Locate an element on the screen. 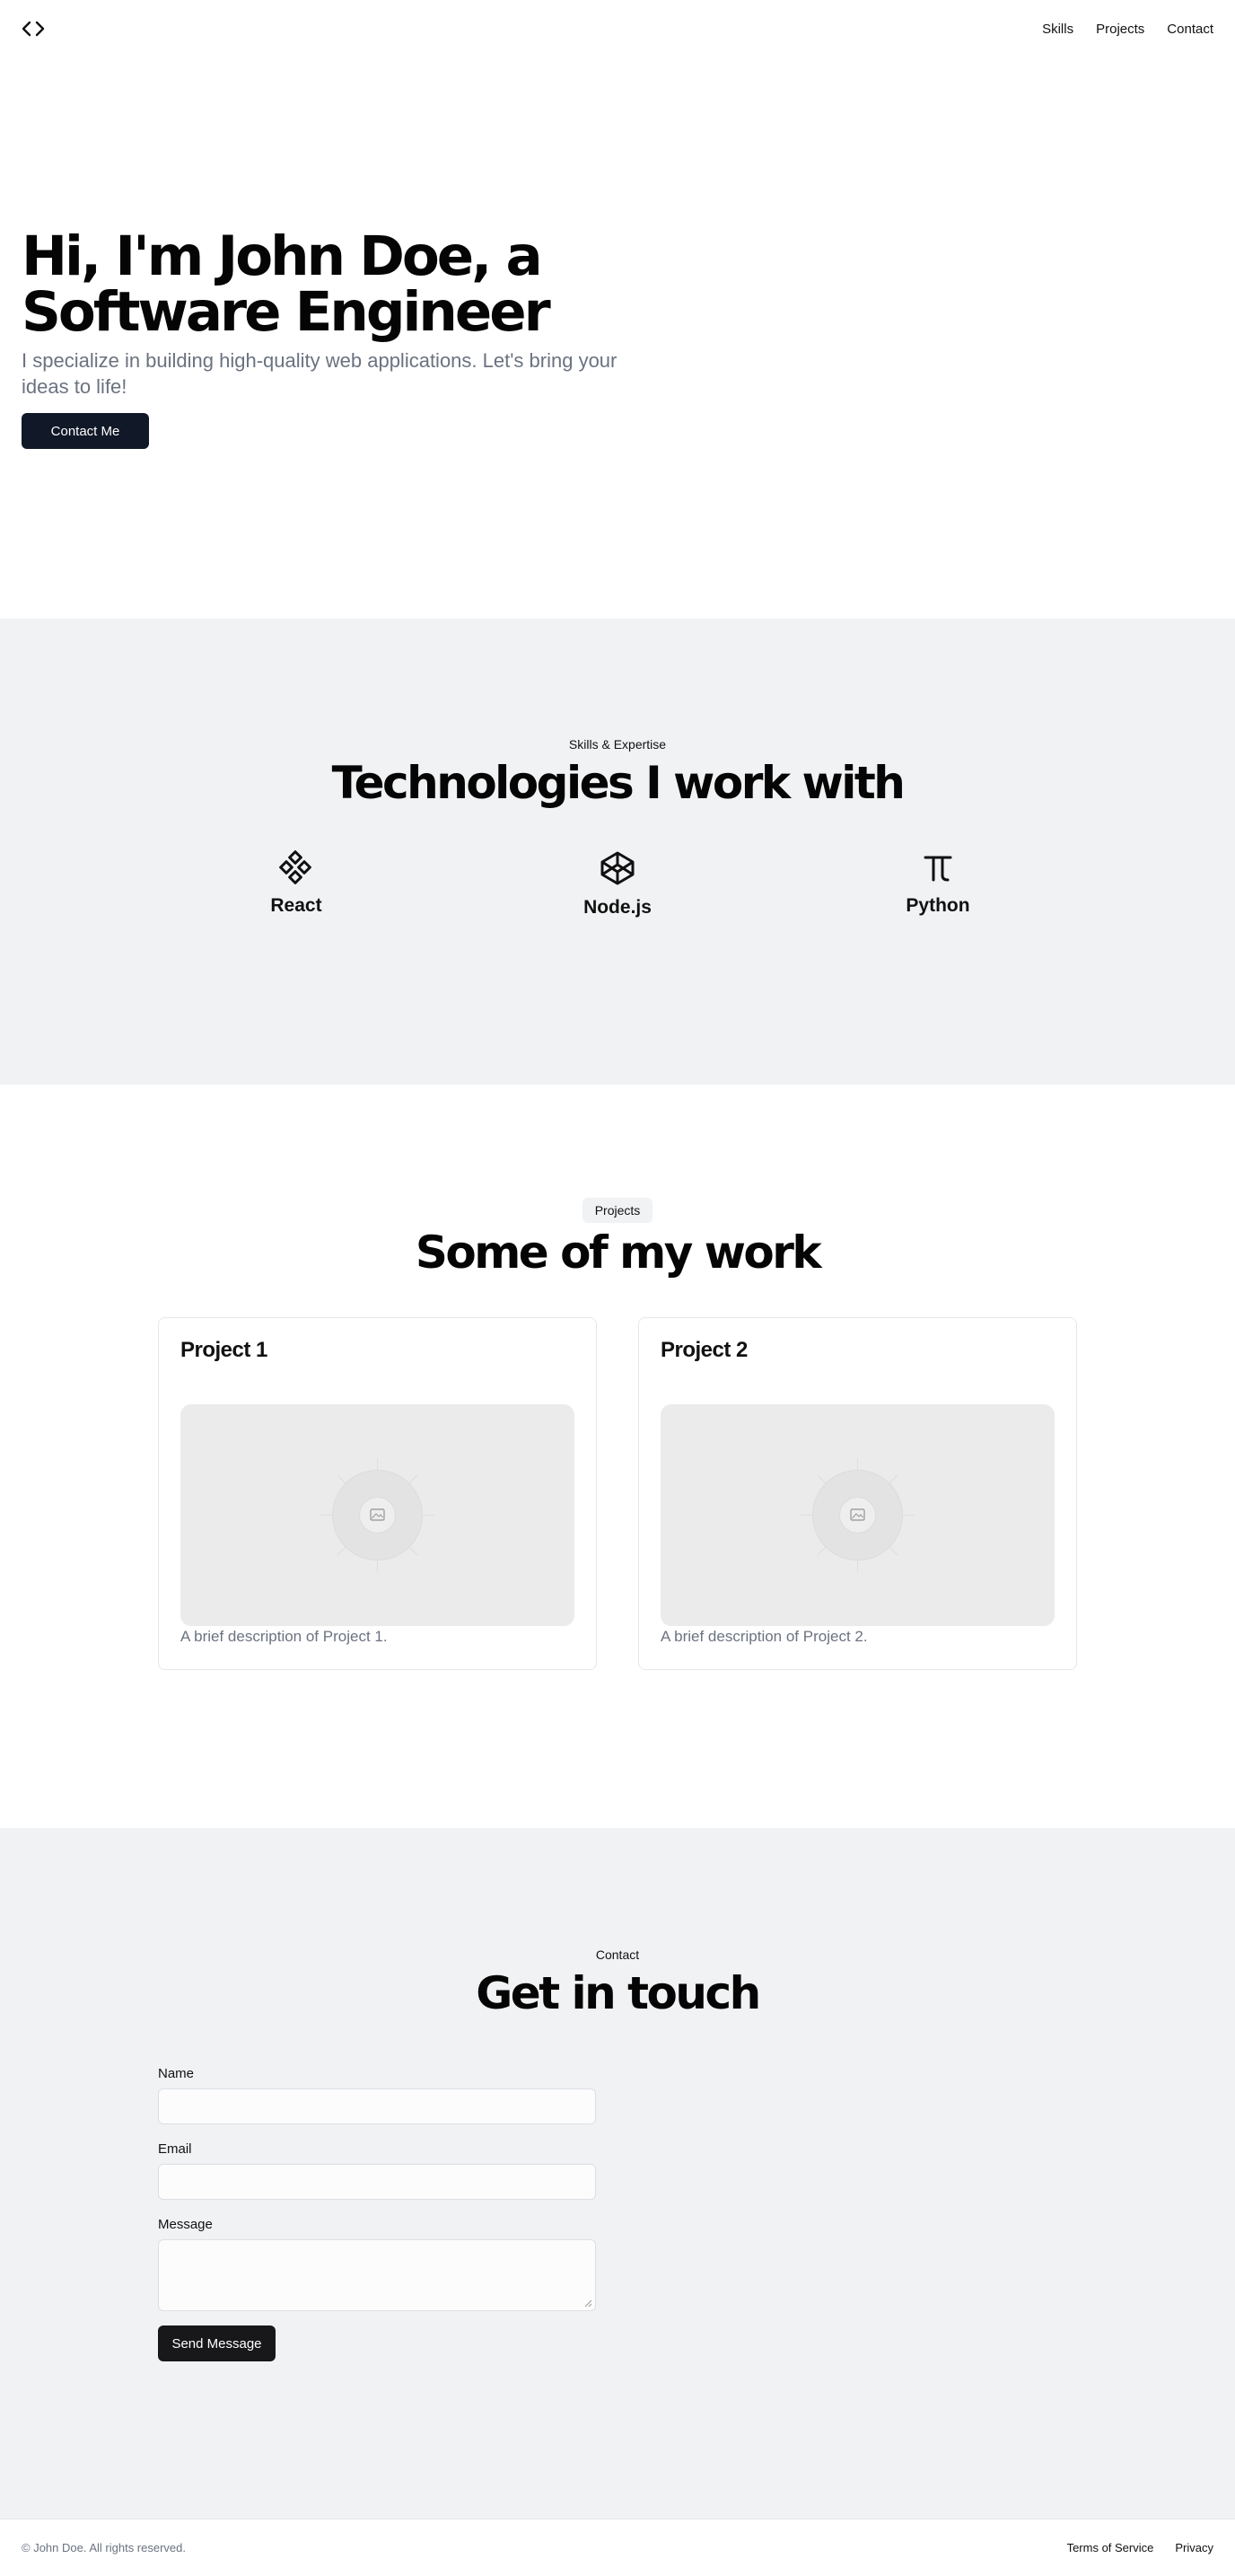 The image size is (1235, 2576). logo-link is located at coordinates (33, 29).